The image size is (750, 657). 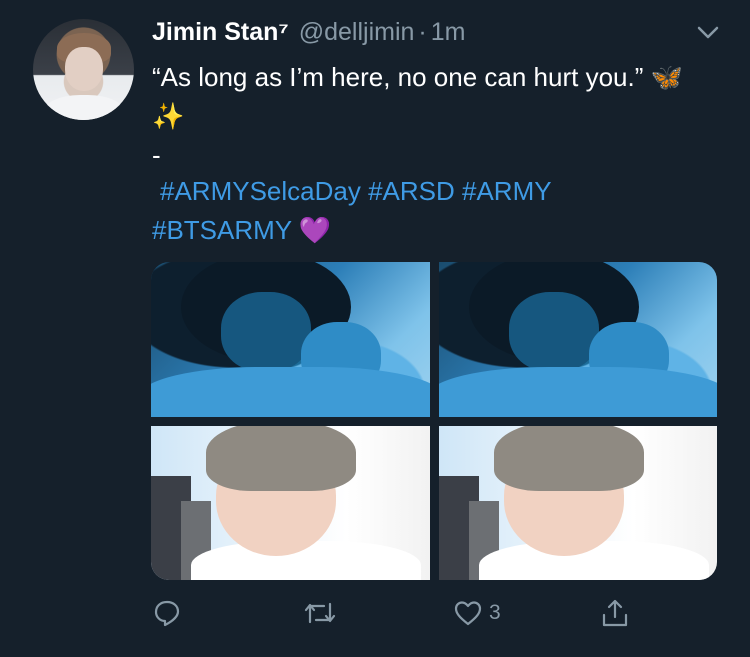 I want to click on display-name: Jimin Stan⁷, so click(x=220, y=32).